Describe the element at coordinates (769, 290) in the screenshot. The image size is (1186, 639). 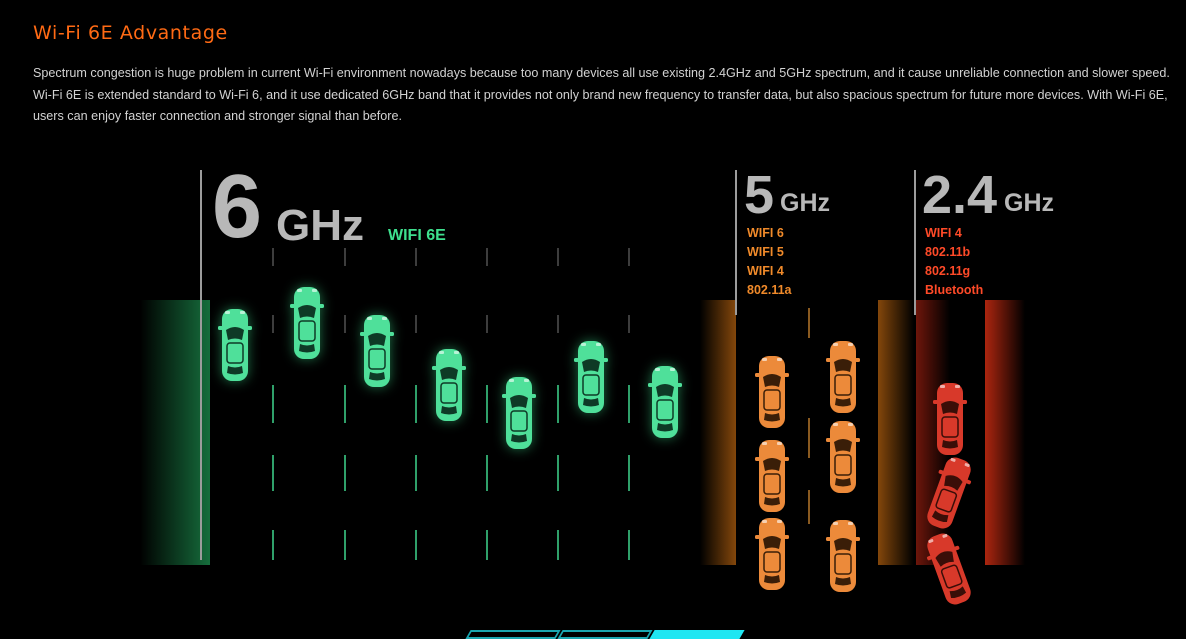
I see `five-ghz-standard: 802.11a` at that location.